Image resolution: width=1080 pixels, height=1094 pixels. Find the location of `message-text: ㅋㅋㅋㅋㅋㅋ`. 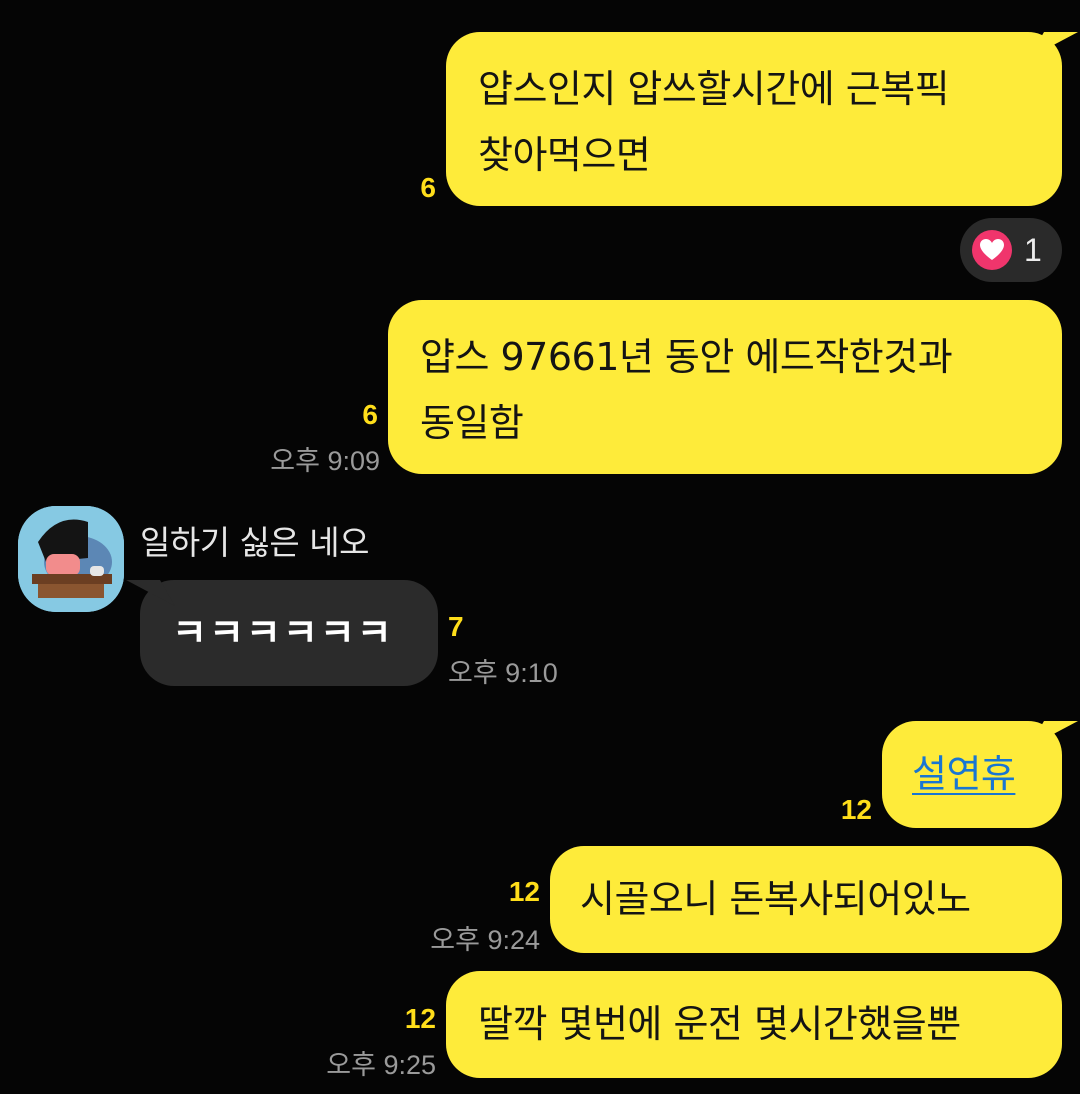

message-text: ㅋㅋㅋㅋㅋㅋ is located at coordinates (283, 633).